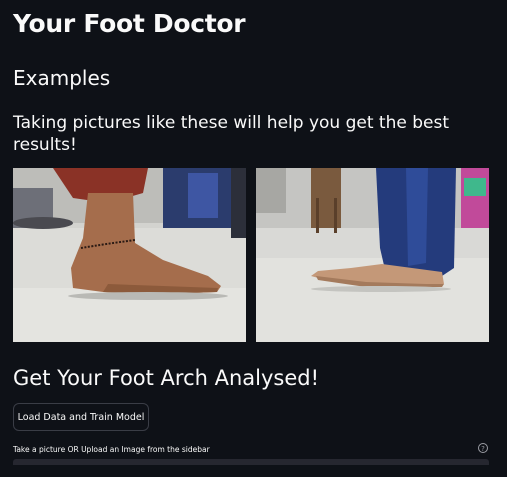 Image resolution: width=507 pixels, height=477 pixels. I want to click on load-data-train-model-button: Load Data and Train Model, so click(81, 417).